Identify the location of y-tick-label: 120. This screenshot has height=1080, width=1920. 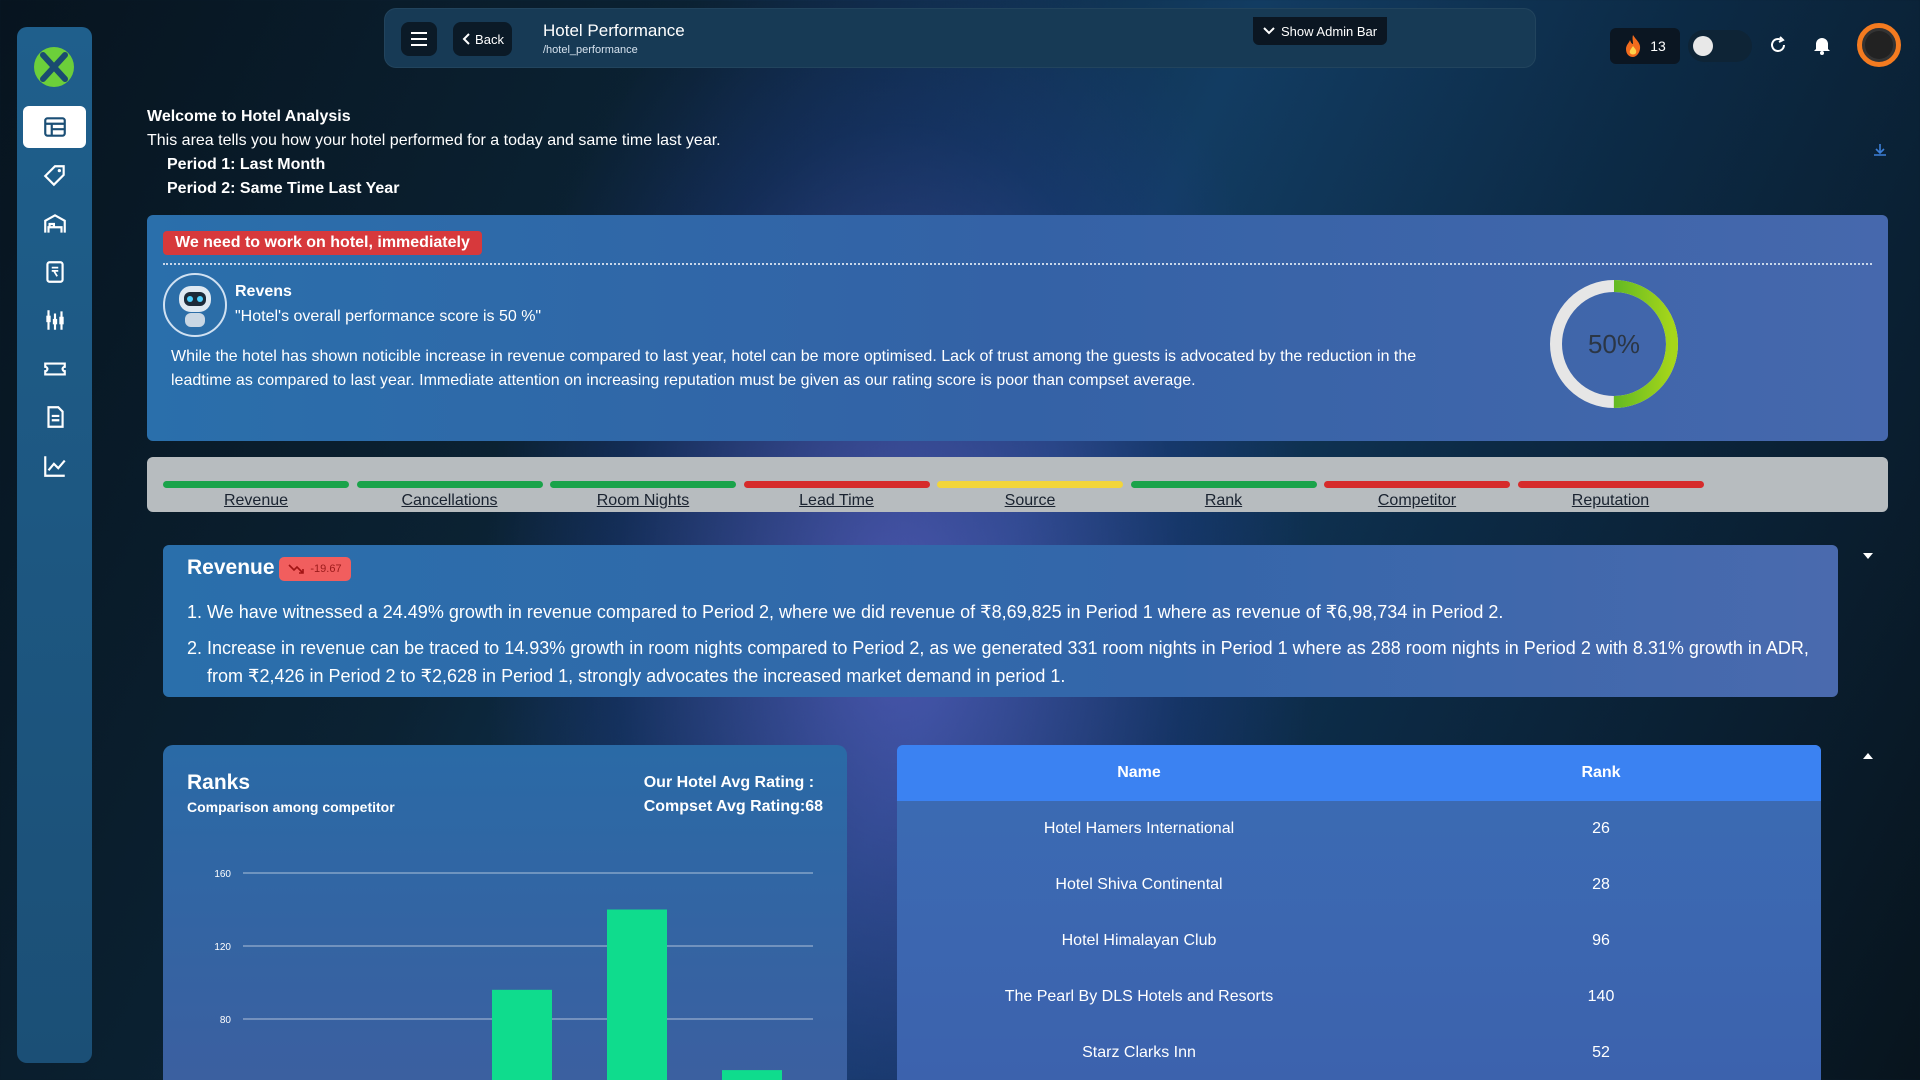
(222, 947).